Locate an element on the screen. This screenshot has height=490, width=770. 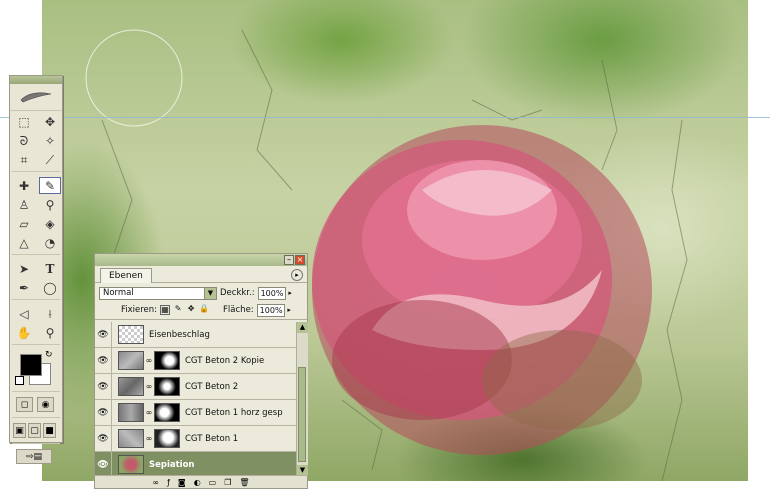
scroll-up-icon: ▲ is located at coordinates (302, 327).